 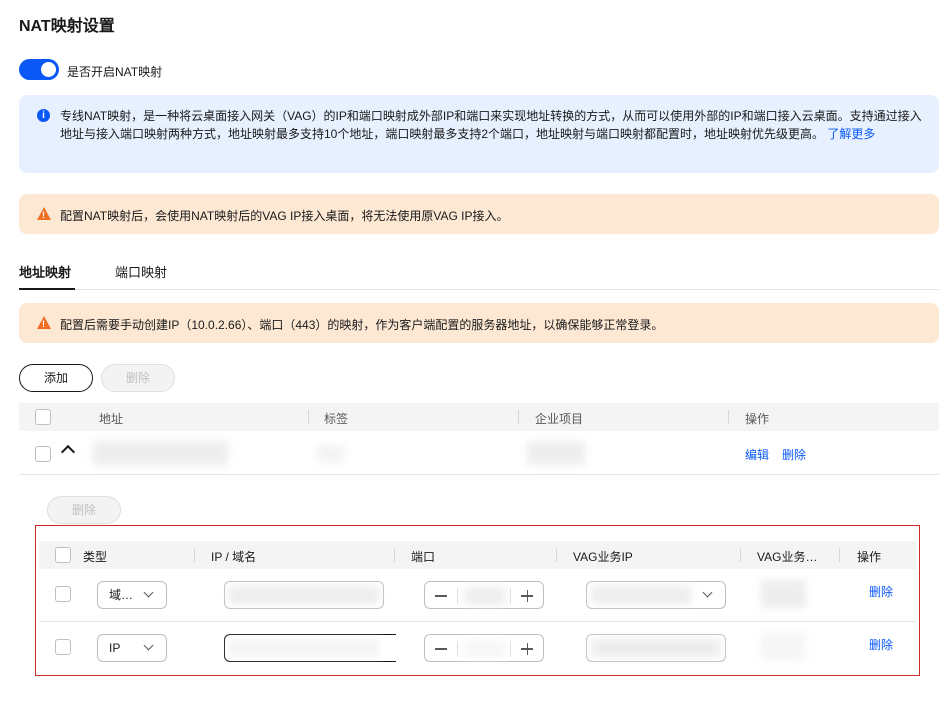 What do you see at coordinates (331, 454) in the screenshot?
I see `tag-value-redacted` at bounding box center [331, 454].